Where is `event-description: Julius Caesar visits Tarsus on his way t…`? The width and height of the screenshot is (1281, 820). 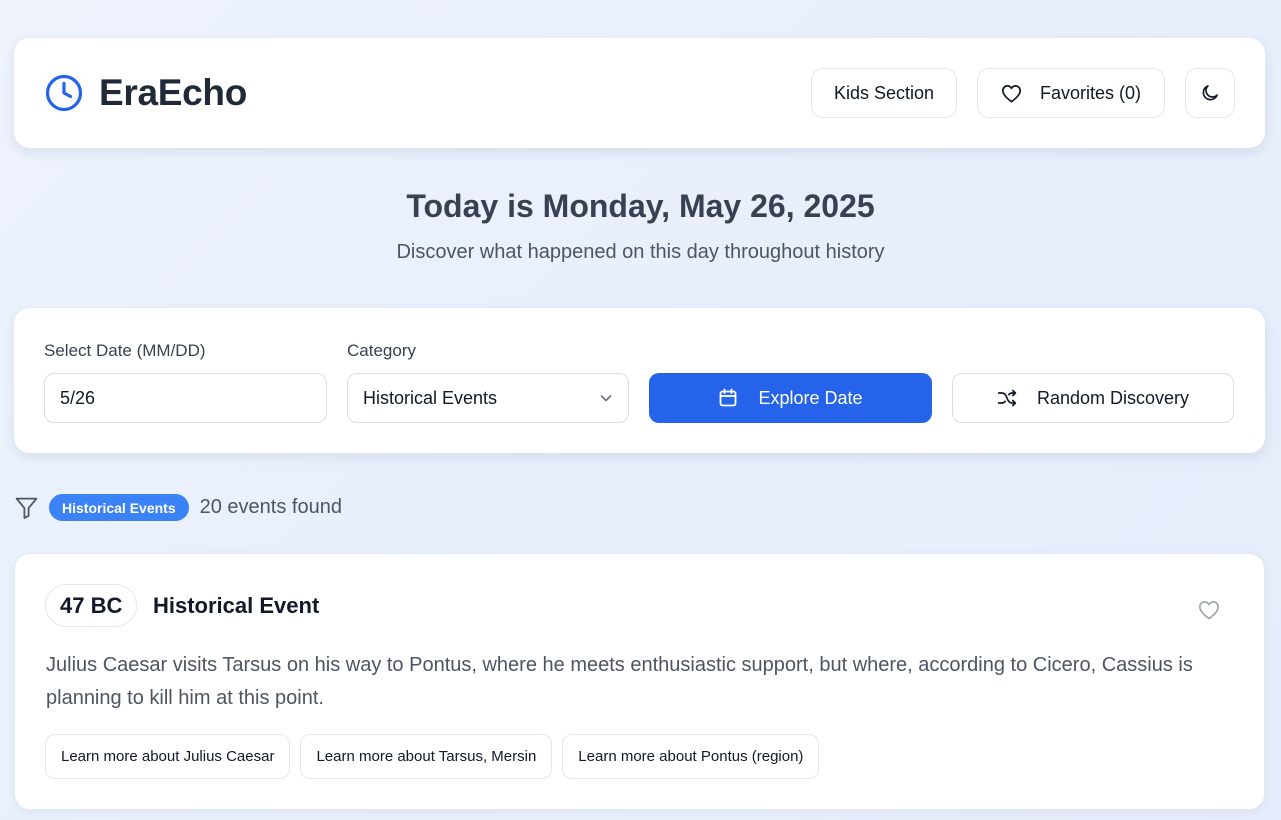 event-description: Julius Caesar visits Tarsus on his way t… is located at coordinates (619, 681).